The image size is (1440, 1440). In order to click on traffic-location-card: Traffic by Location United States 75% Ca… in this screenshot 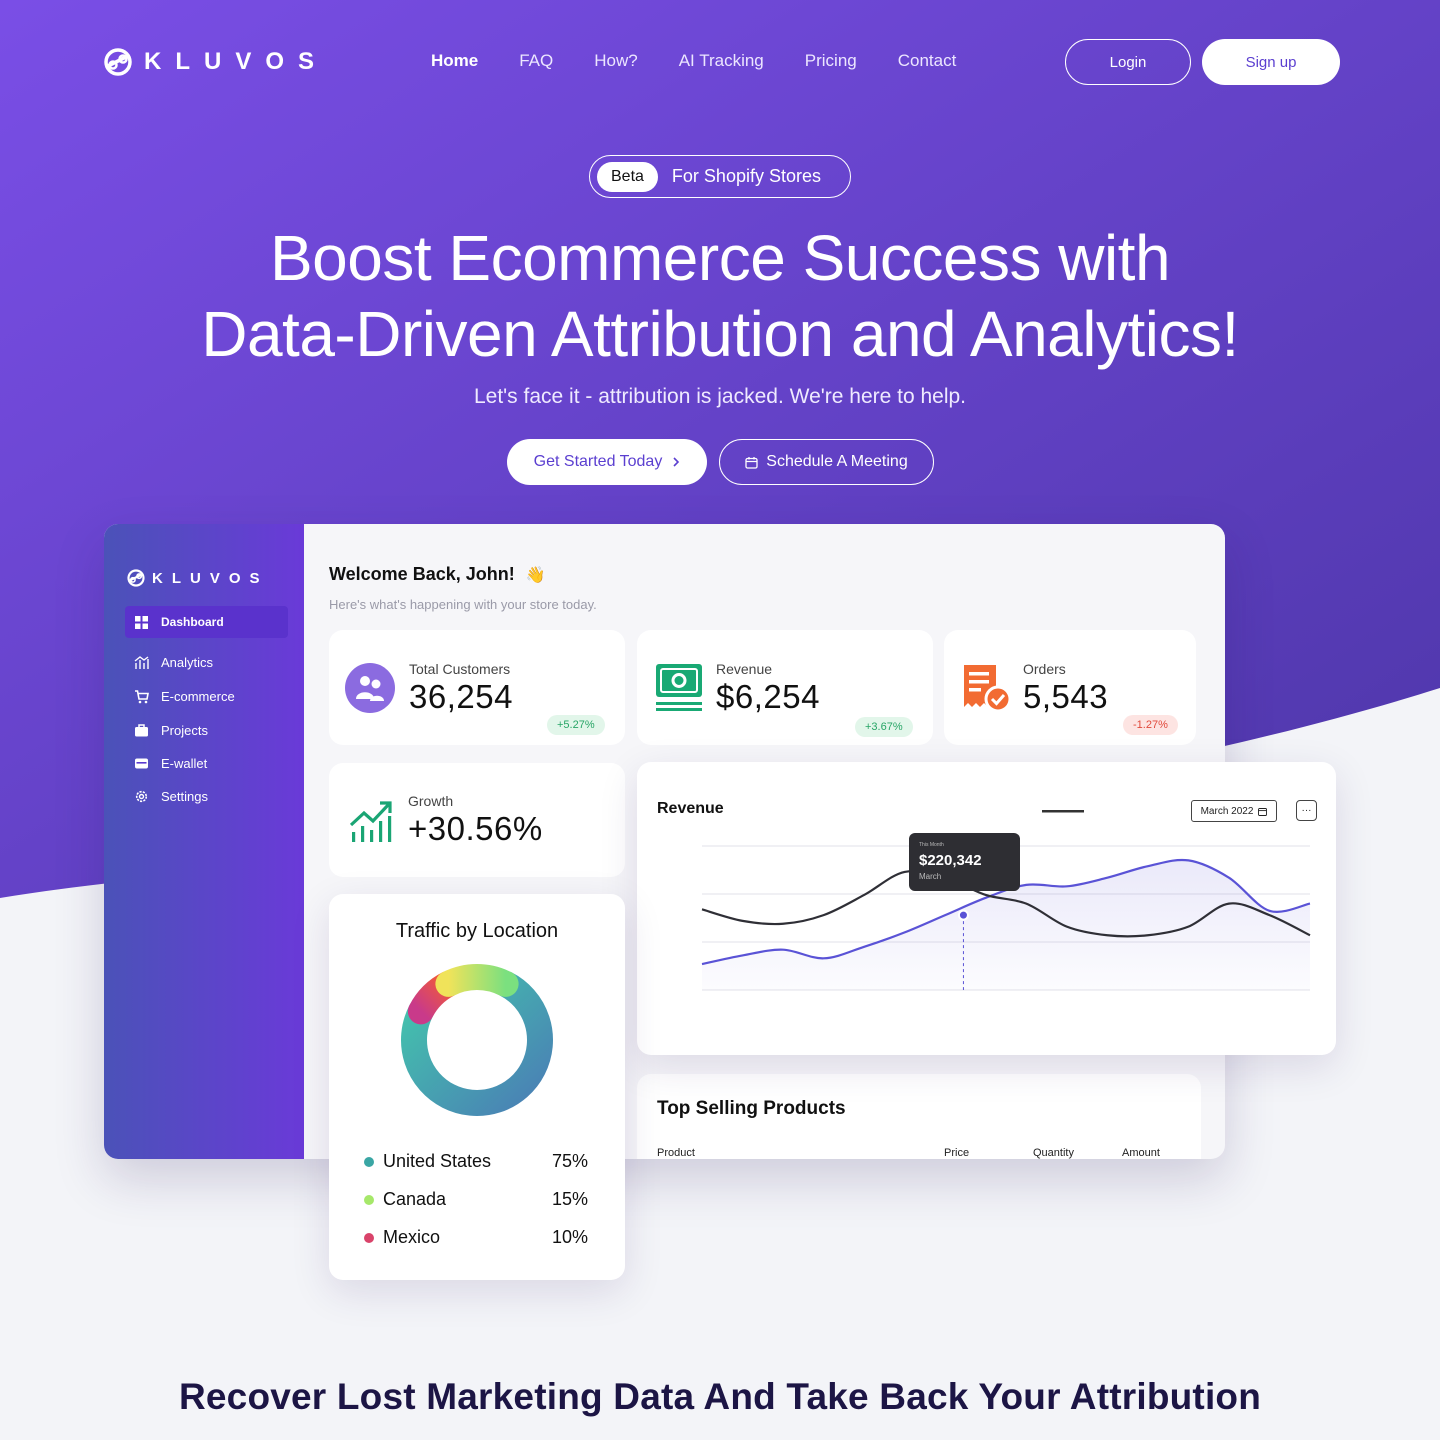, I will do `click(477, 1087)`.